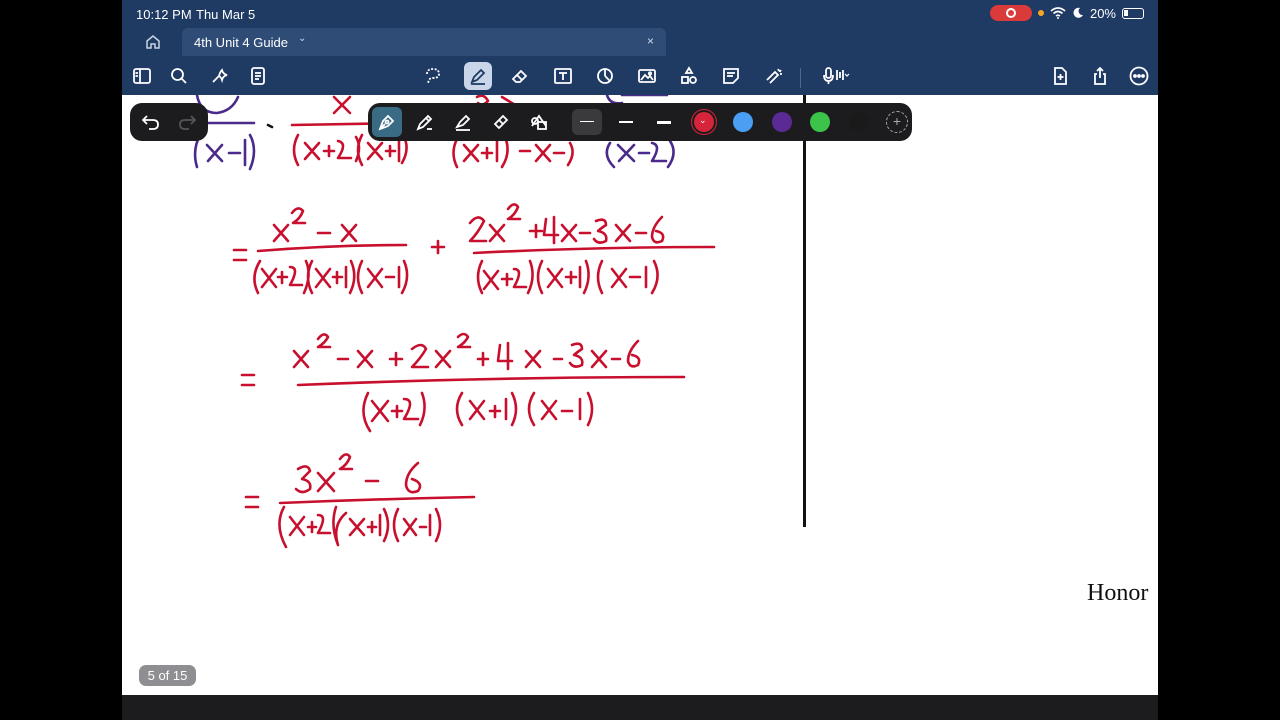 Image resolution: width=1280 pixels, height=720 pixels. I want to click on thickness-medium, so click(626, 122).